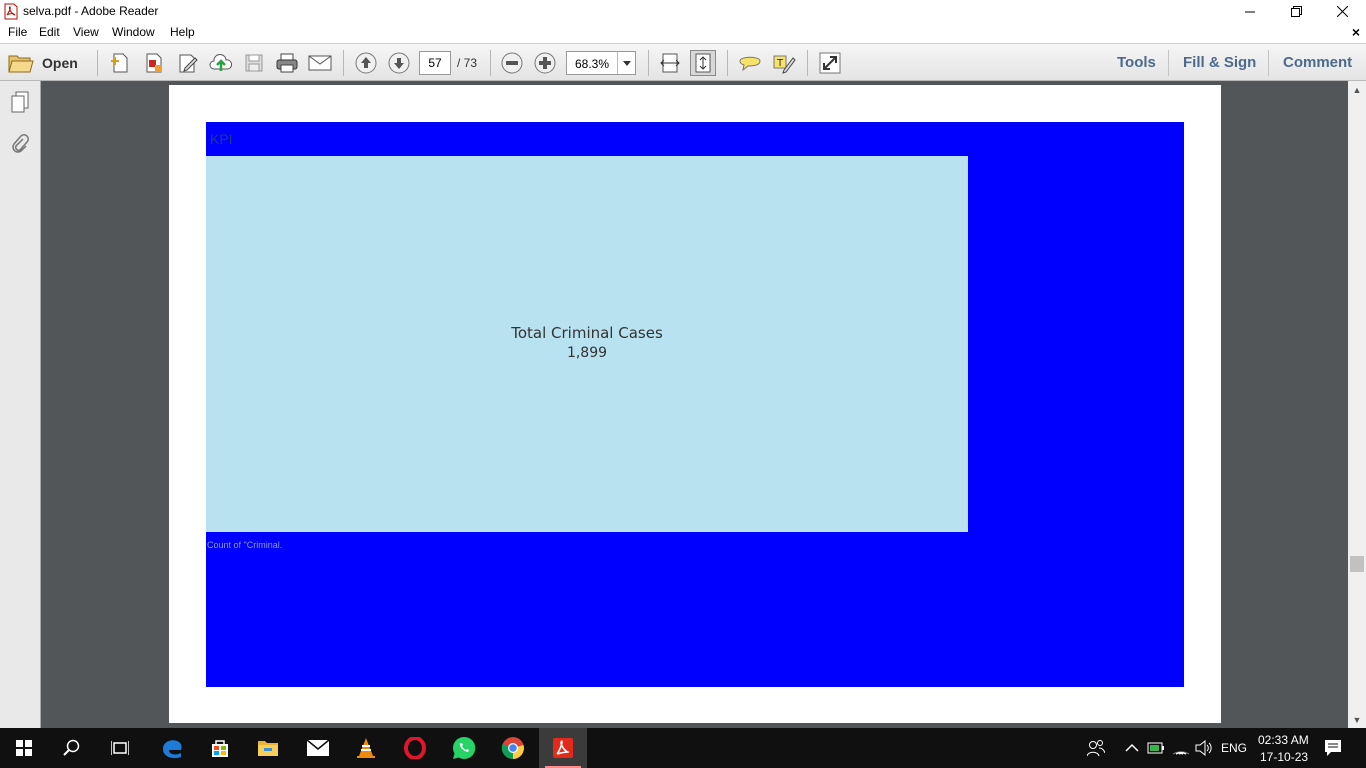 Image resolution: width=1366 pixels, height=768 pixels. I want to click on adobe-reader-app, so click(563, 748).